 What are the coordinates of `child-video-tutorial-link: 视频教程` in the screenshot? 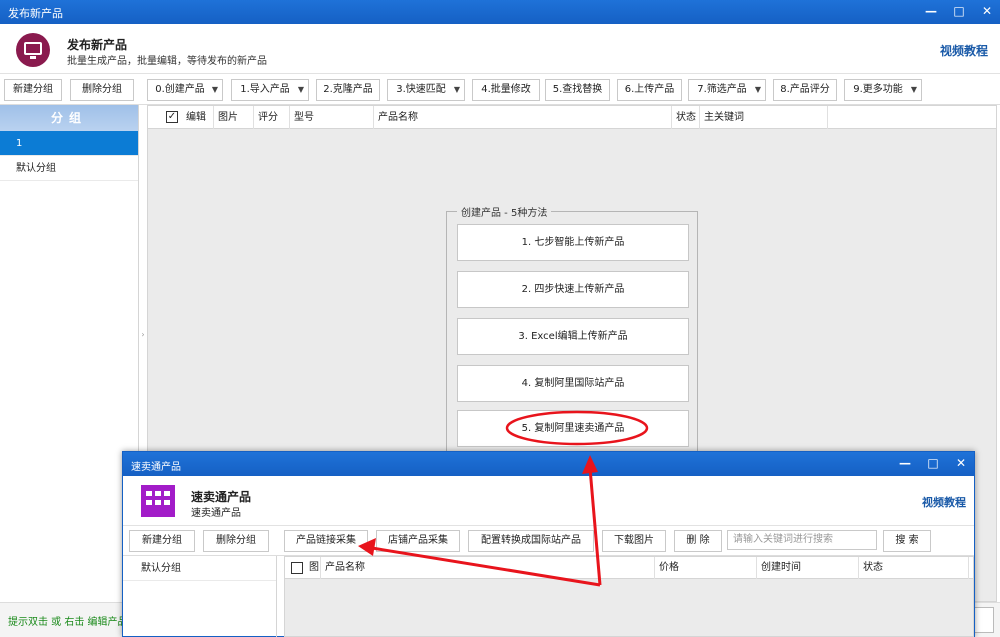 It's located at (944, 502).